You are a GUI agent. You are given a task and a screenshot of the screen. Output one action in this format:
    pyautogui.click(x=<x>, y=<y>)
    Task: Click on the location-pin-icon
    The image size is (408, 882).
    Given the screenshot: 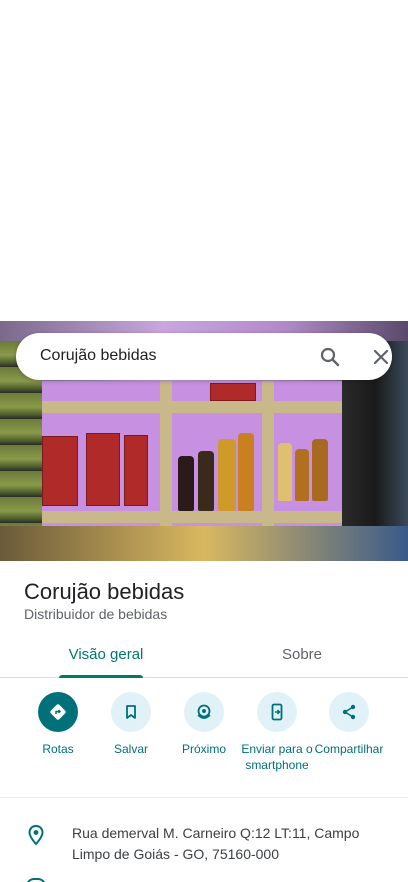 What is the action you would take?
    pyautogui.click(x=36, y=835)
    